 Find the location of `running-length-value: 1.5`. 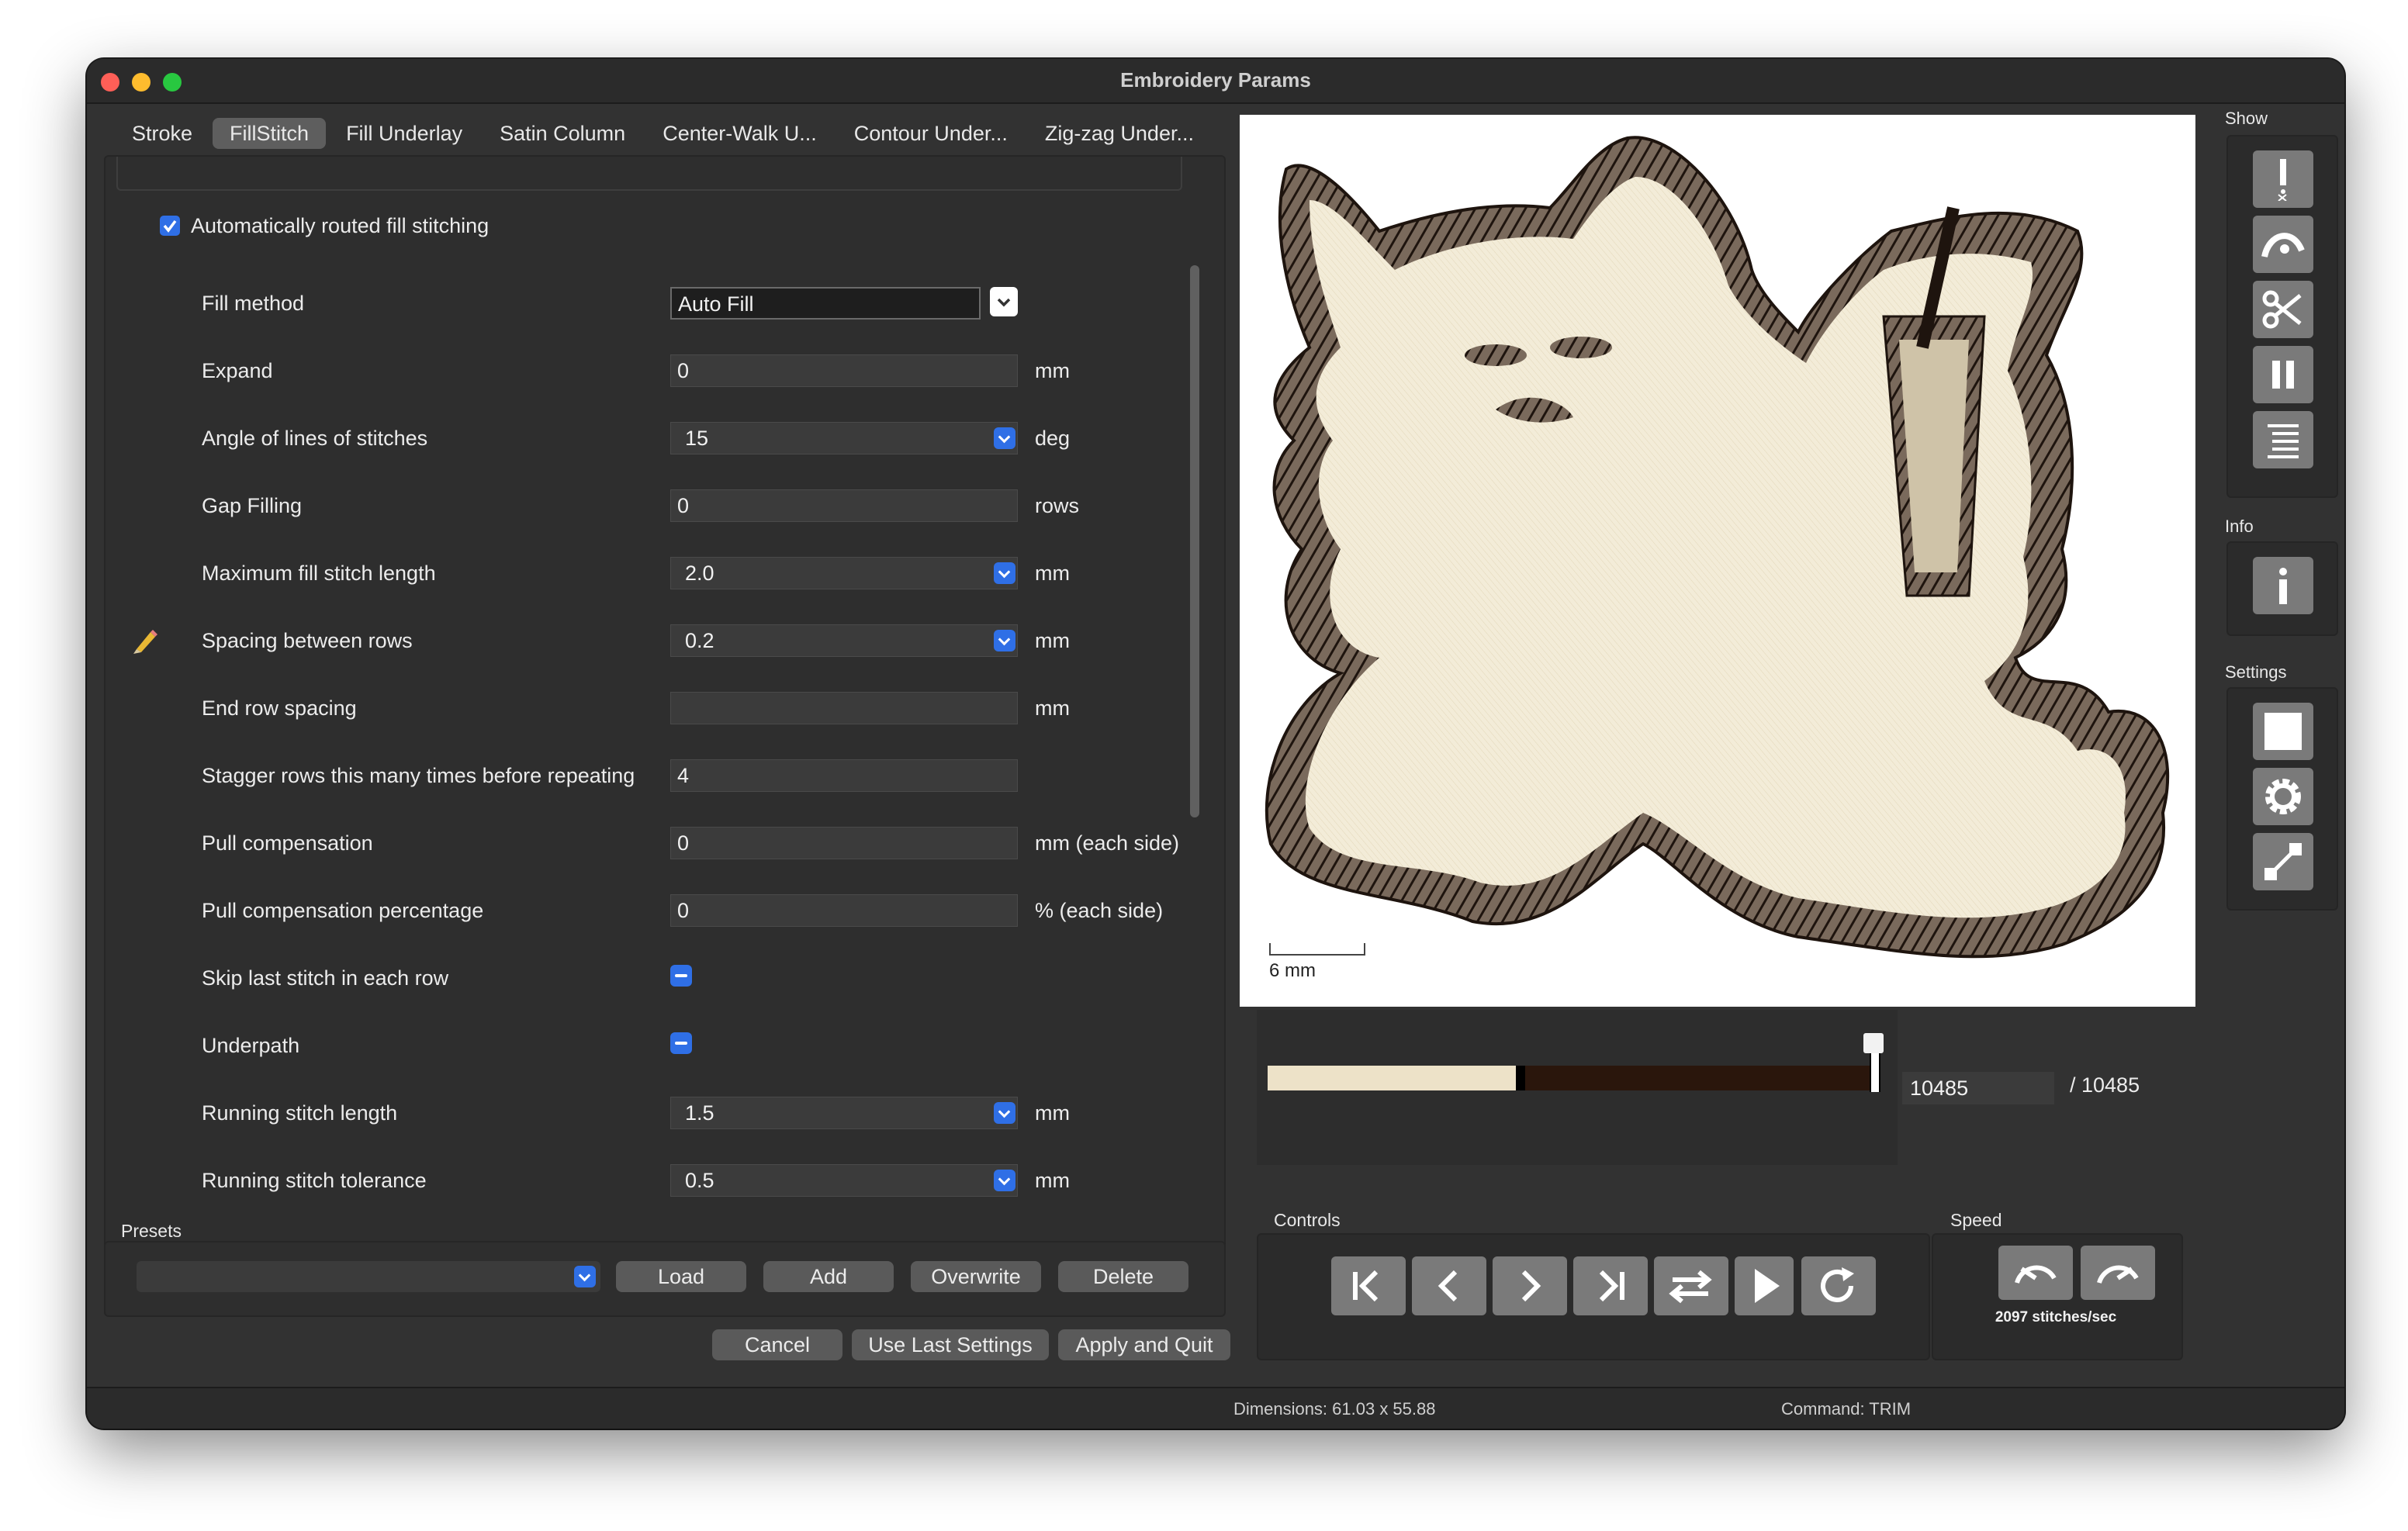

running-length-value: 1.5 is located at coordinates (699, 1113).